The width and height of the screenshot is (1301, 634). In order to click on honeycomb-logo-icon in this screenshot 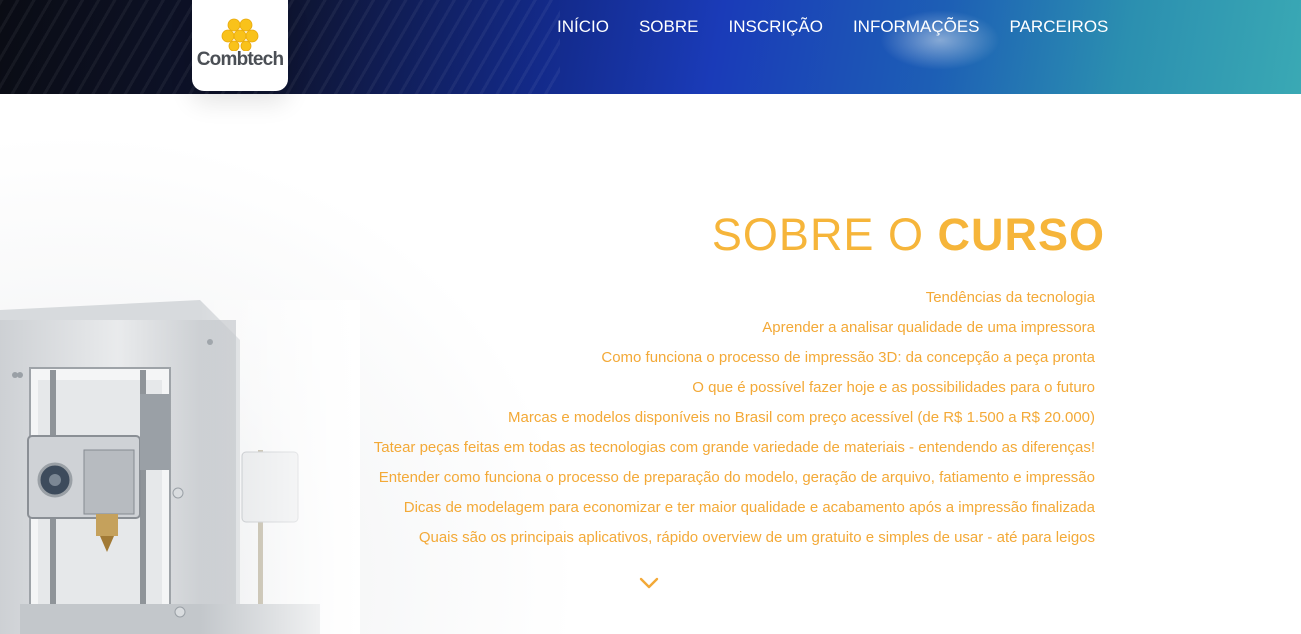, I will do `click(240, 34)`.